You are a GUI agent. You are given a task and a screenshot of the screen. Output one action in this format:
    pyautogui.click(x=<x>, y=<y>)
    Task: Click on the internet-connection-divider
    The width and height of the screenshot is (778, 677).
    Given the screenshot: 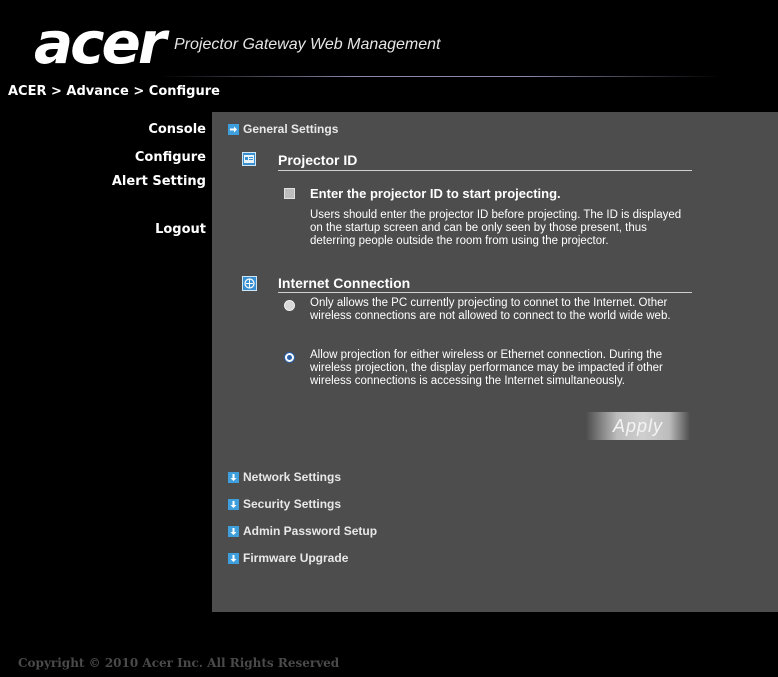 What is the action you would take?
    pyautogui.click(x=485, y=292)
    